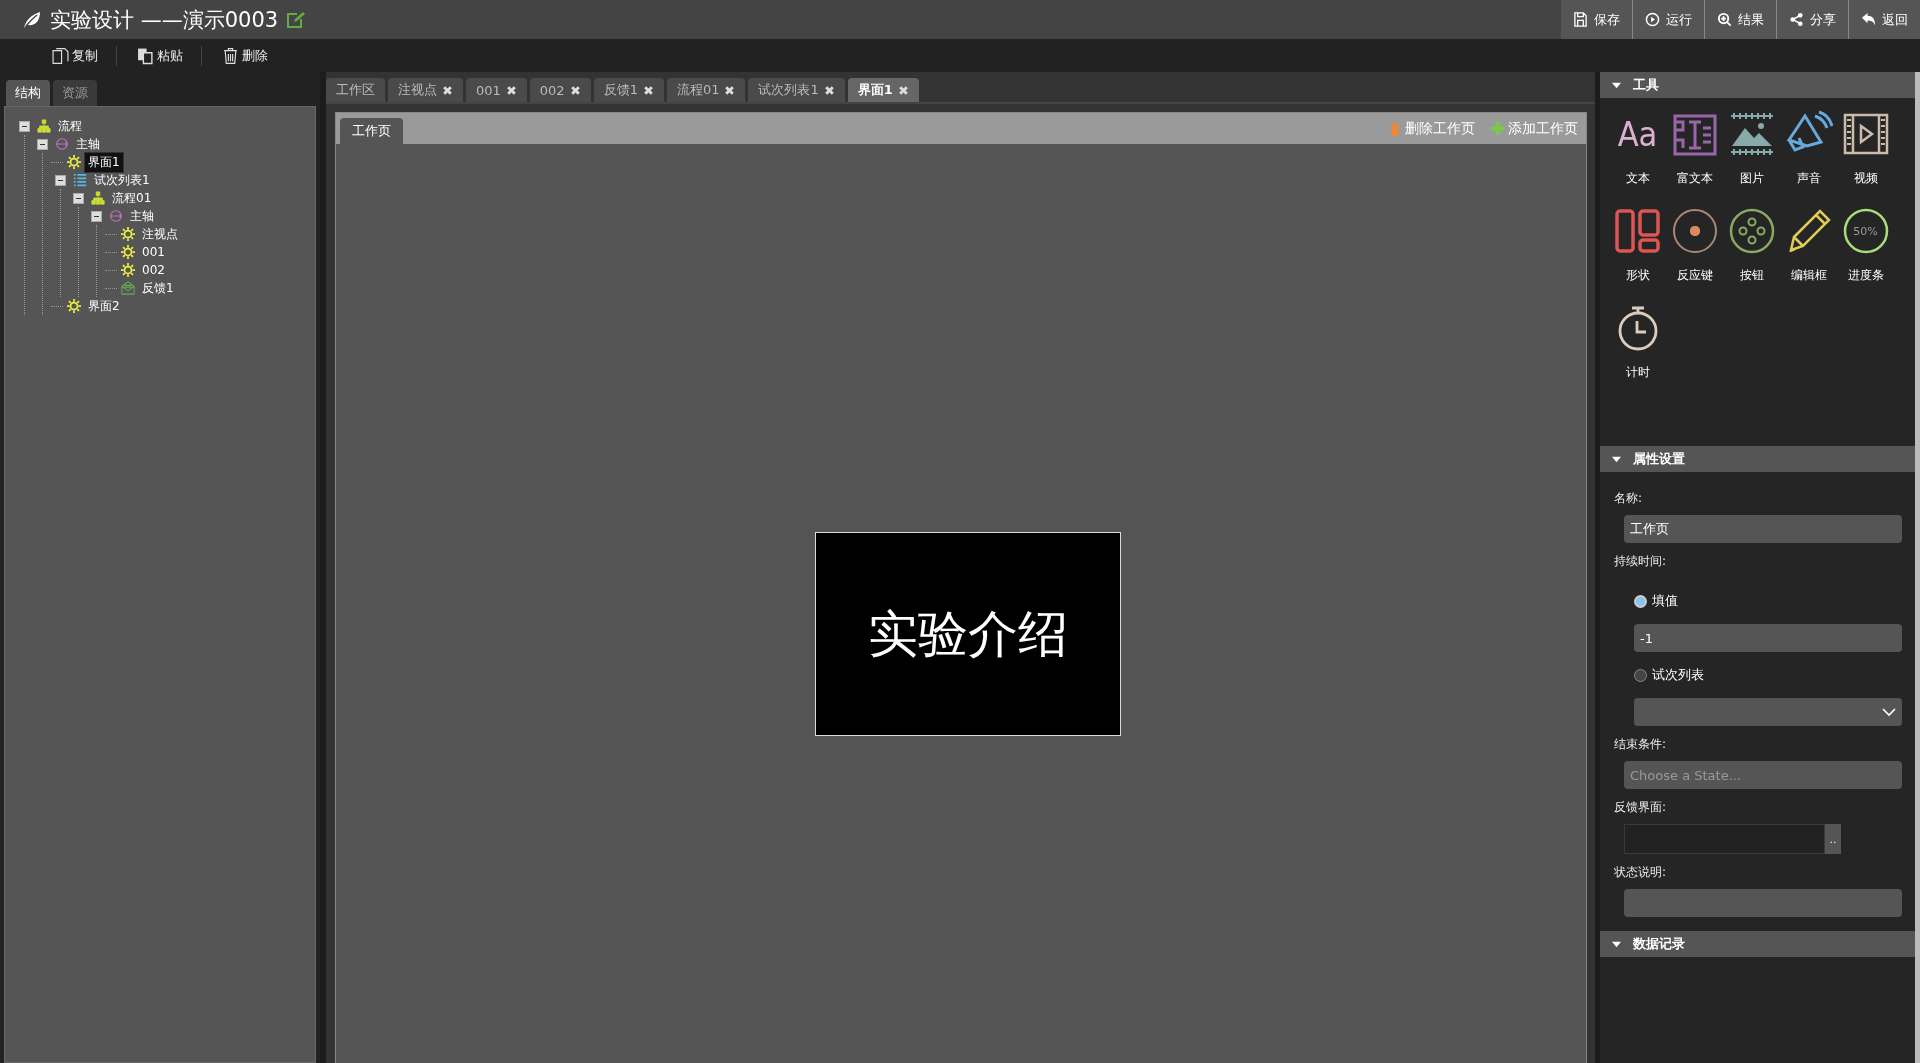 Image resolution: width=1920 pixels, height=1063 pixels. I want to click on browse-button: .., so click(1833, 839).